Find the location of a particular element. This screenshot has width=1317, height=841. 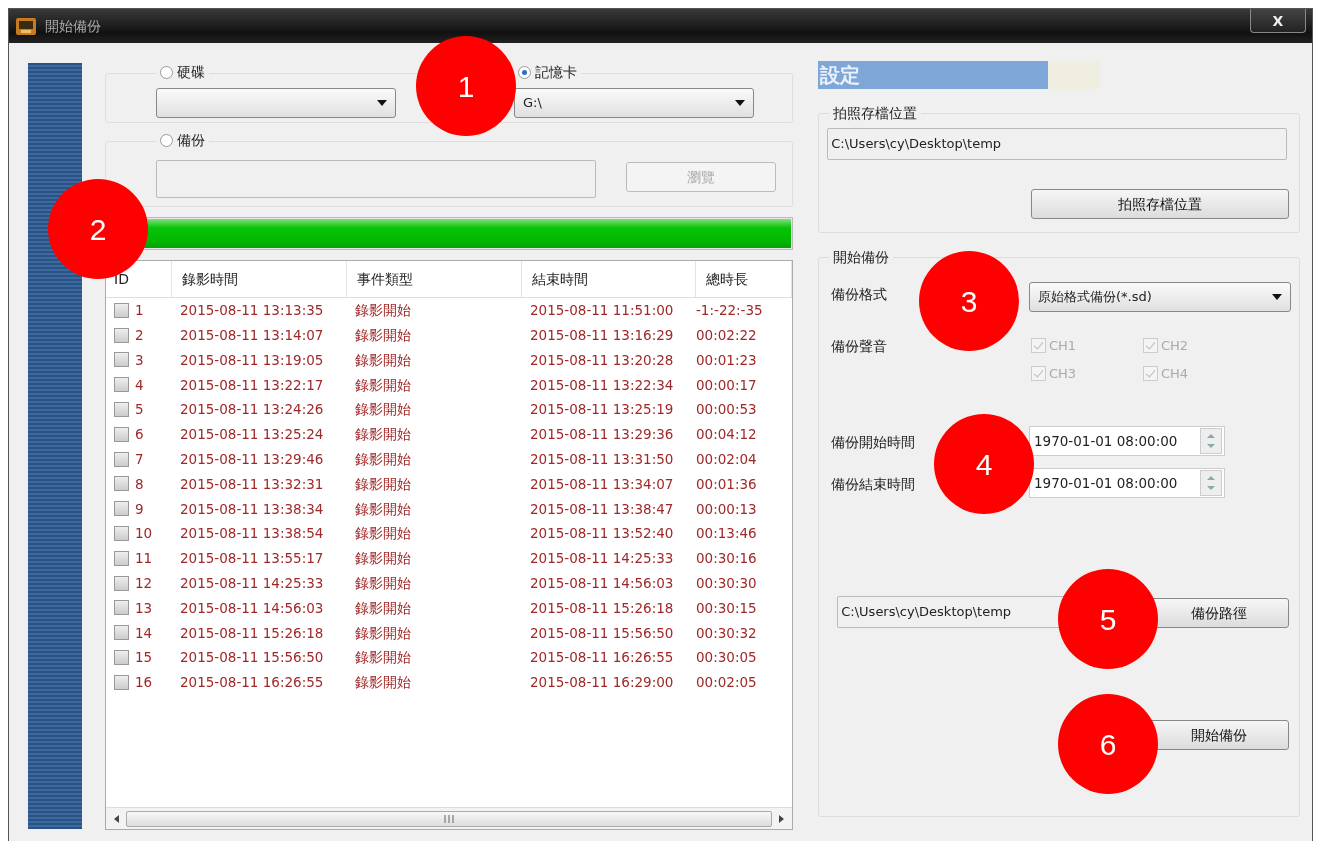

table-cell: 00:30:30 is located at coordinates (726, 583).